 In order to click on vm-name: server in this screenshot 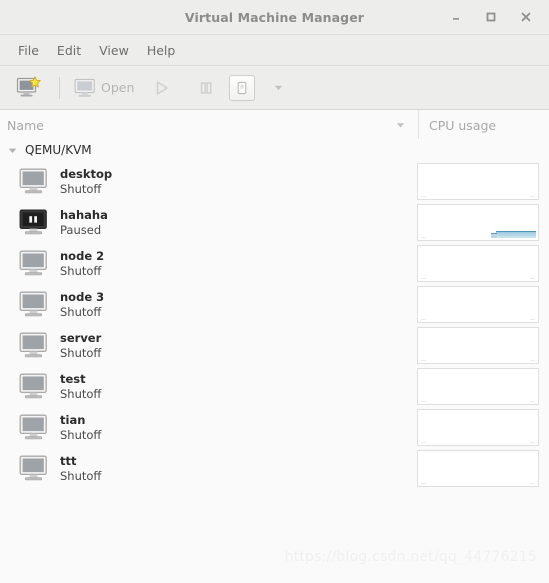, I will do `click(81, 338)`.